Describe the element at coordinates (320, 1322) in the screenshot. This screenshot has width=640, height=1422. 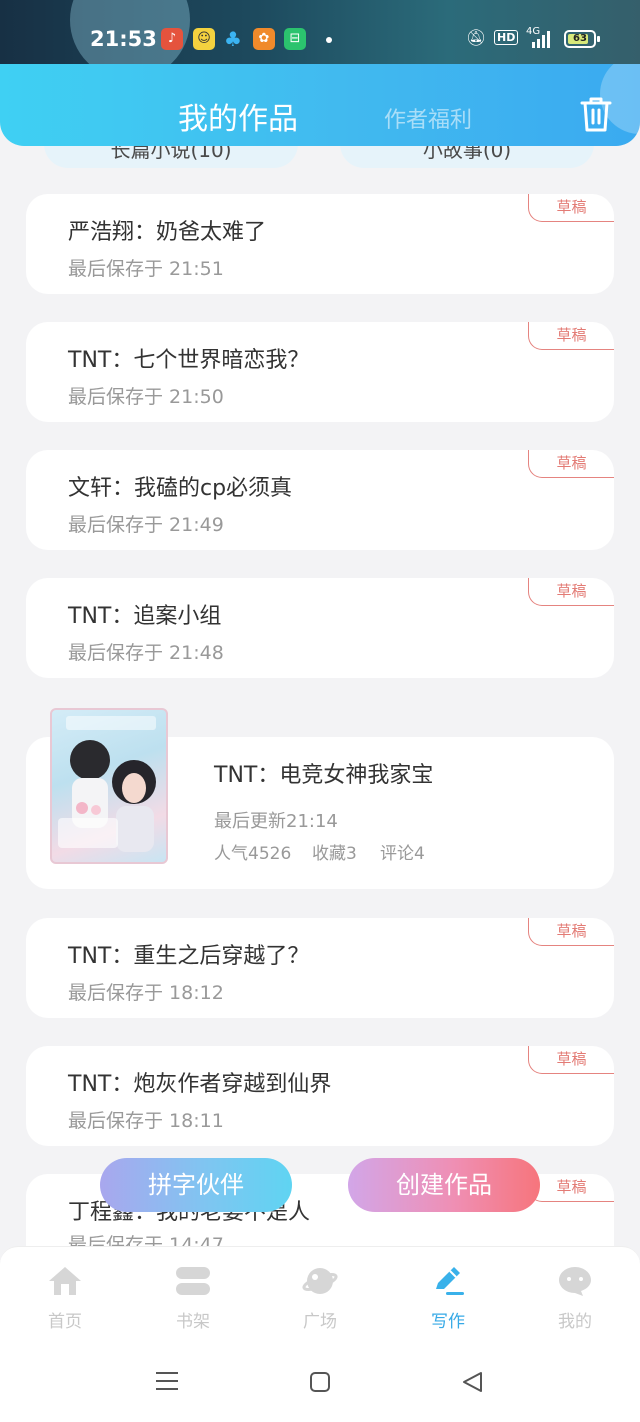
I see `nav-square-label: 广场` at that location.